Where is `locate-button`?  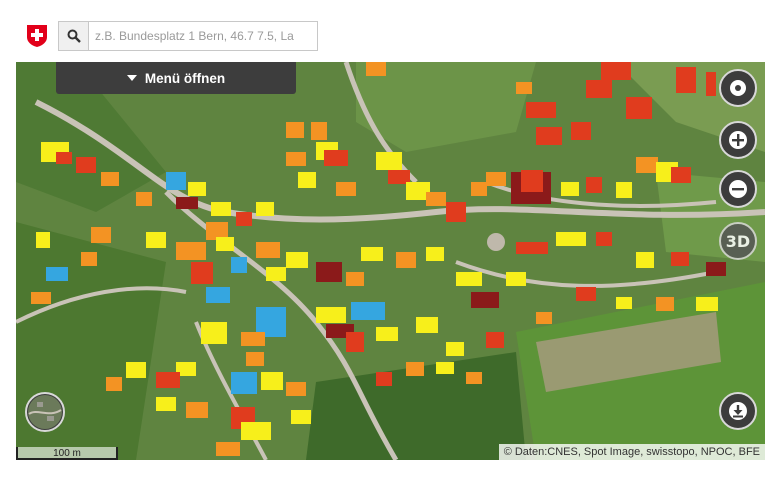 locate-button is located at coordinates (738, 88).